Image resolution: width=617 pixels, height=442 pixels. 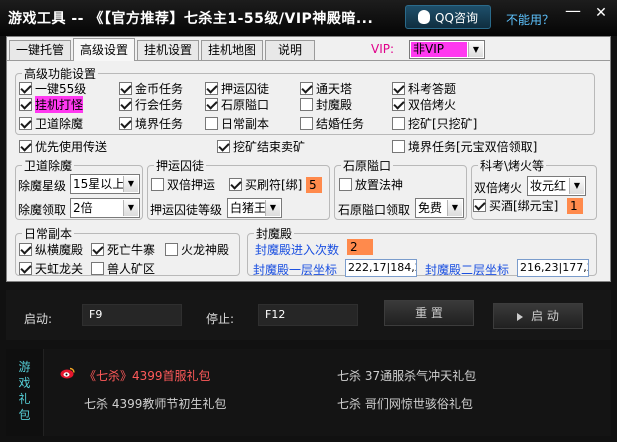 What do you see at coordinates (147, 375) in the screenshot?
I see `gift-link-4399-first: 《七杀》4399首服礼包` at bounding box center [147, 375].